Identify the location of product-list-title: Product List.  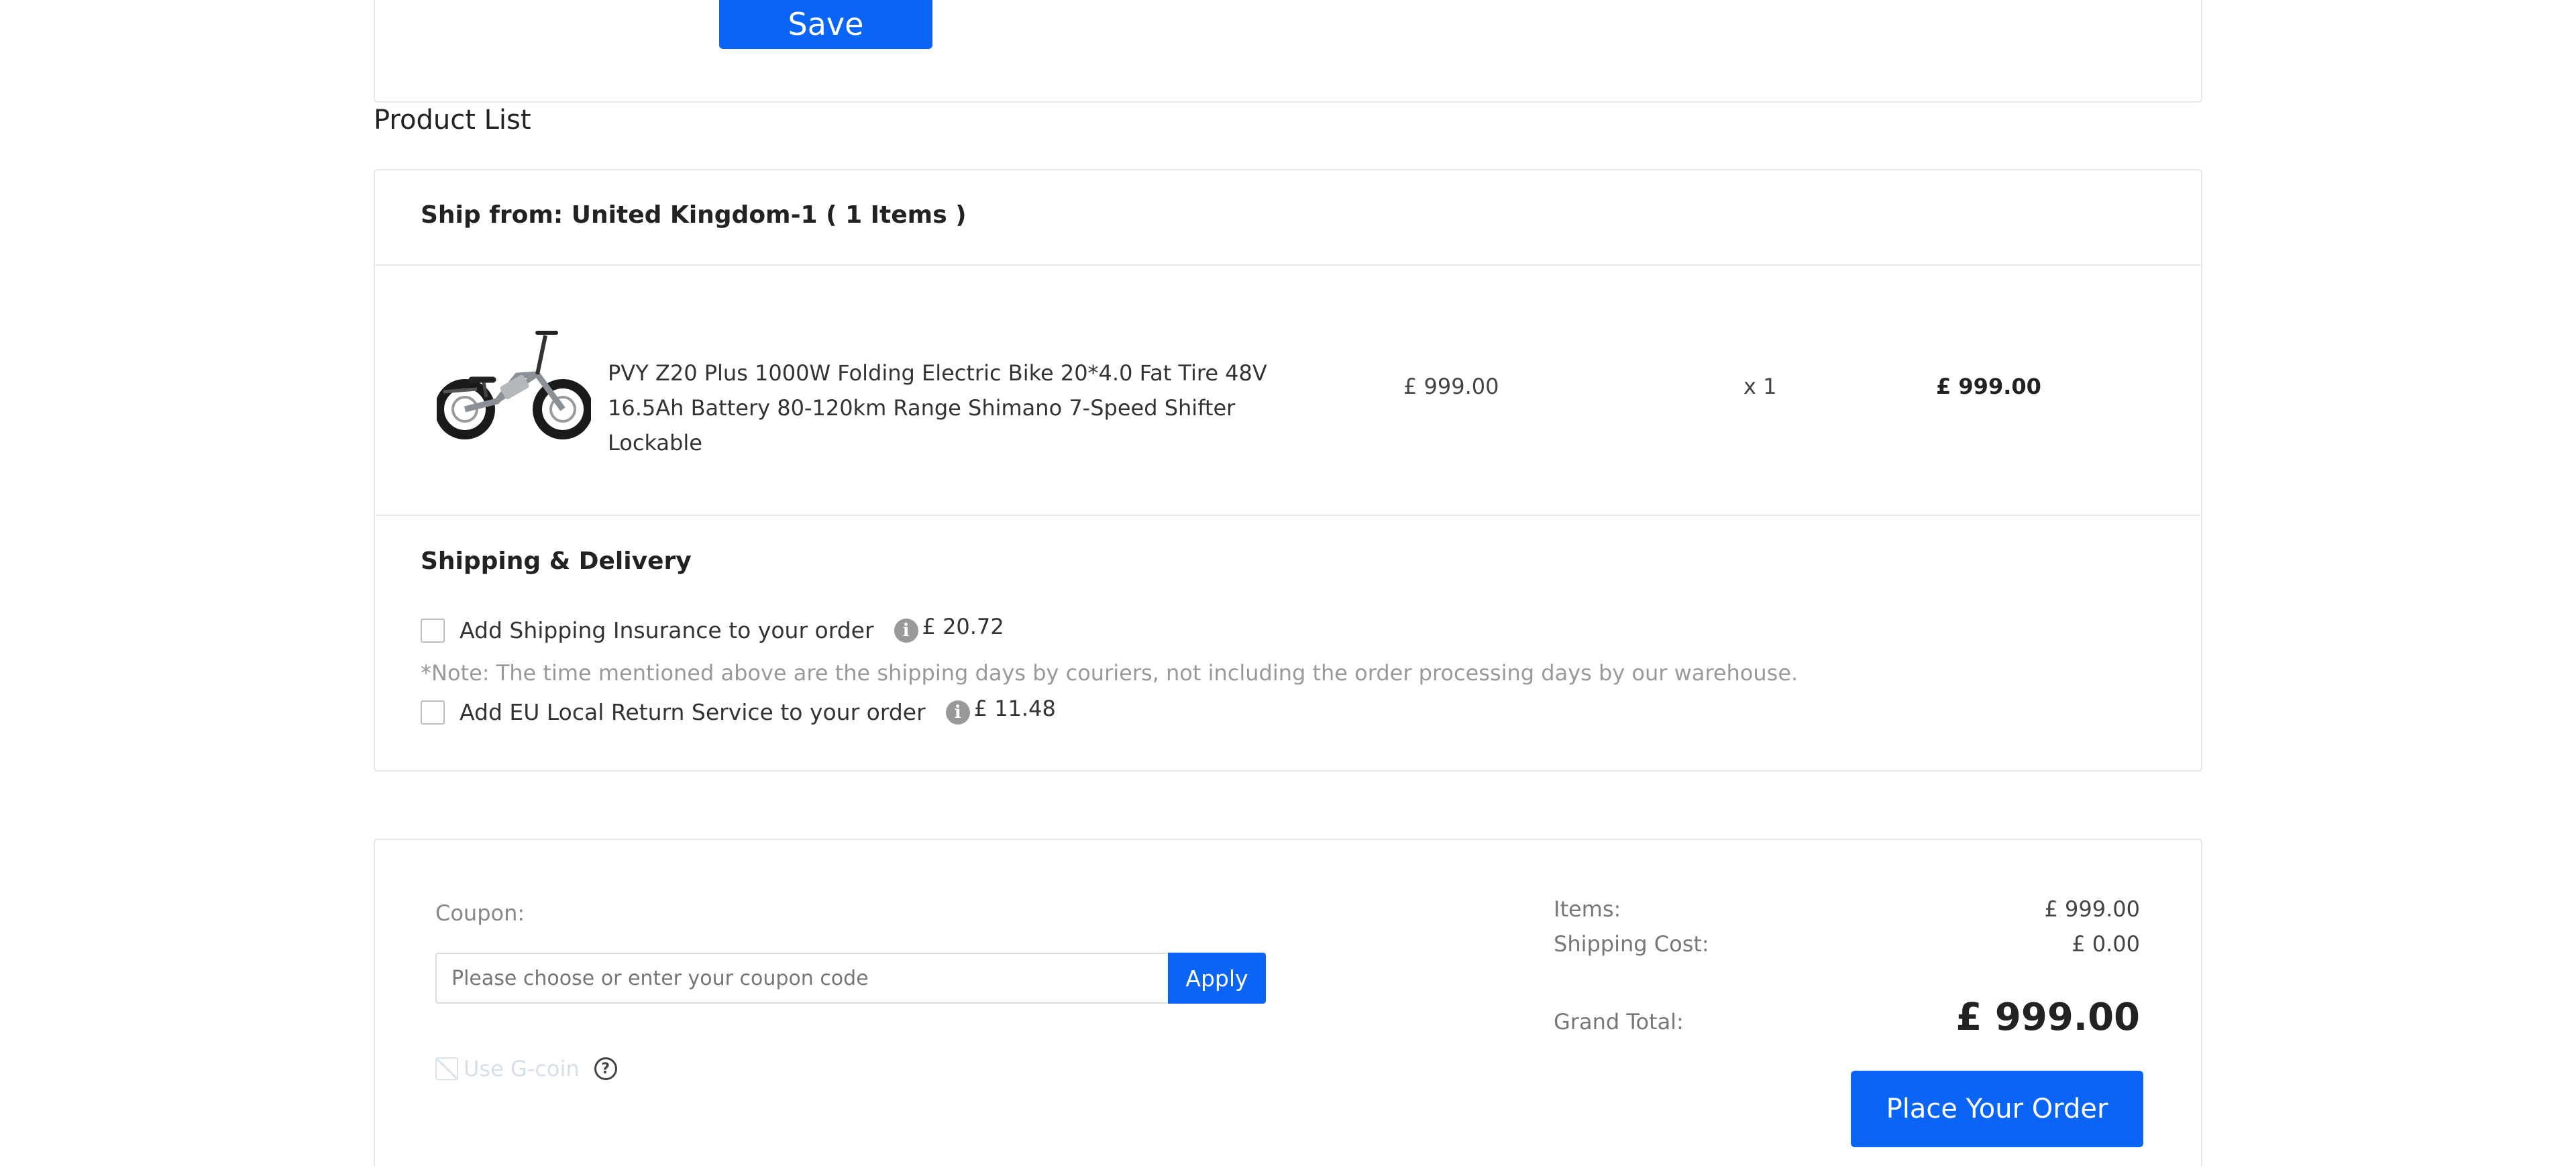
(452, 120).